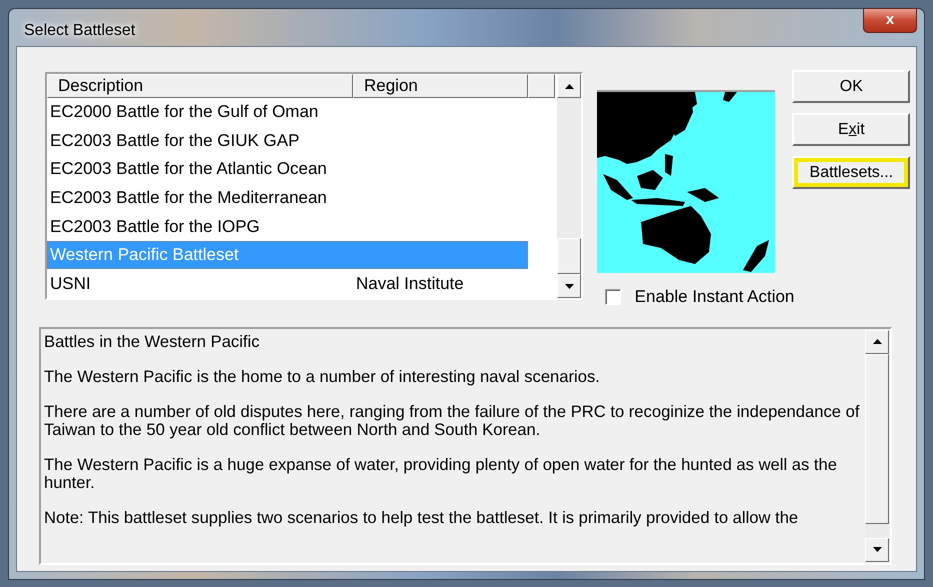  Describe the element at coordinates (410, 284) in the screenshot. I see `region-text: Naval Institute` at that location.